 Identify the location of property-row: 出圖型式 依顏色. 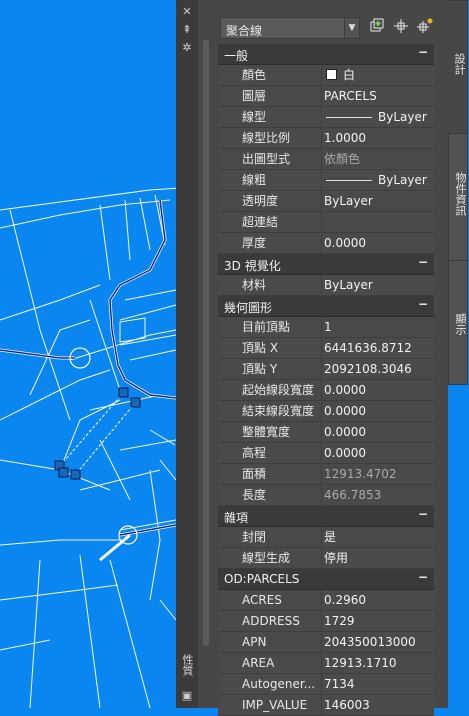
(326, 159).